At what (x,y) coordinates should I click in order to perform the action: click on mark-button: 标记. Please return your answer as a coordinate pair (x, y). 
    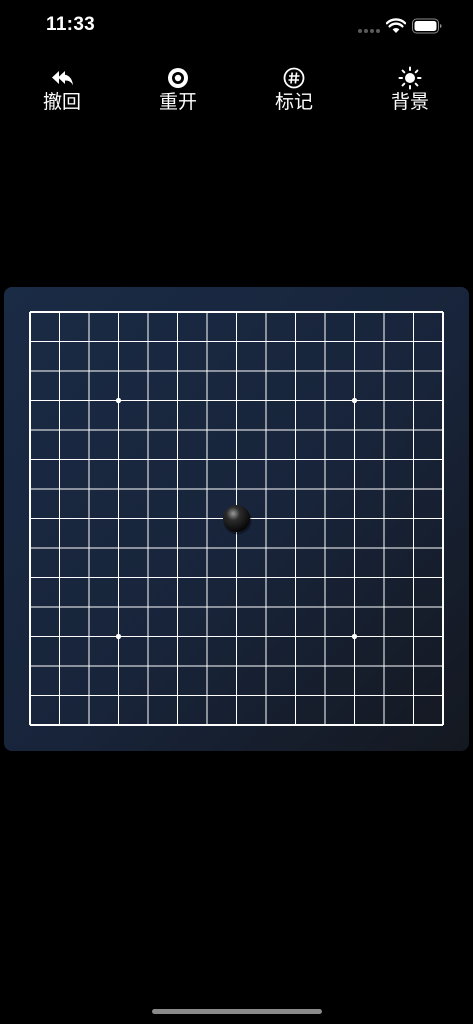
    Looking at the image, I should click on (294, 90).